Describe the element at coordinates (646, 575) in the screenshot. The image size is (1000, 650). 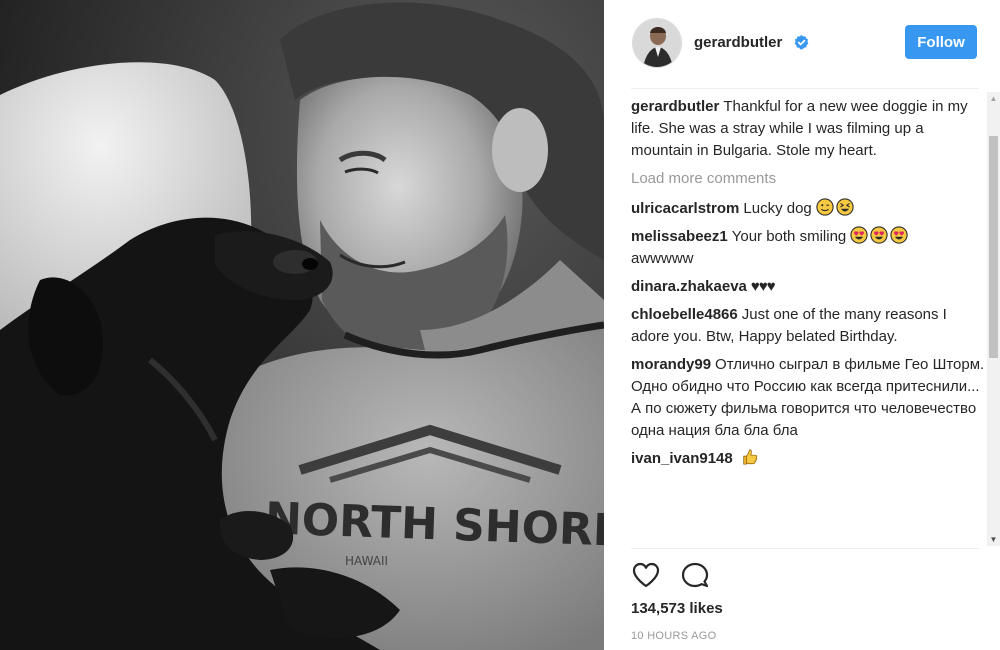
I see `heart-icon` at that location.